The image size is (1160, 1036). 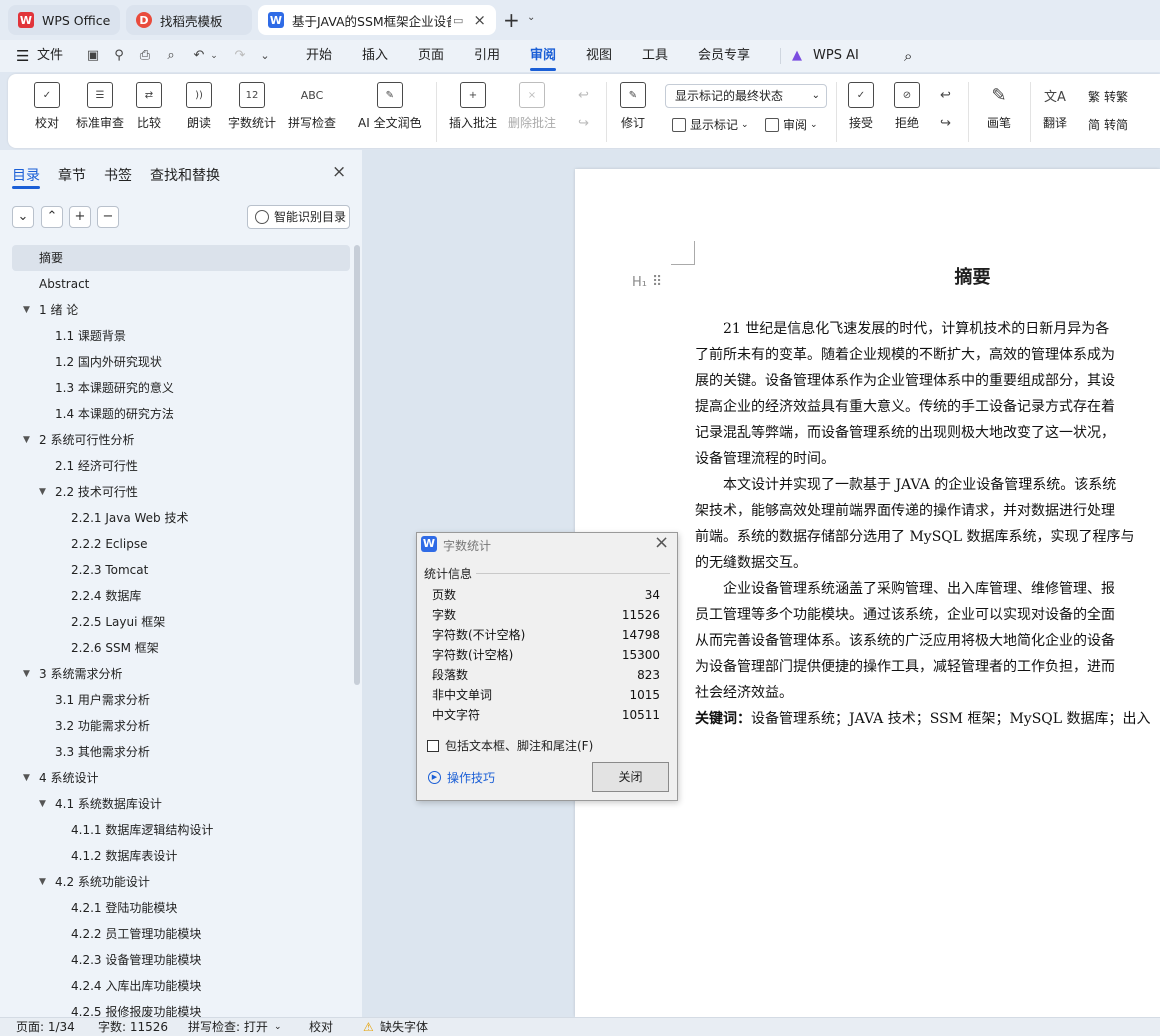 I want to click on proofread-button: ✓ 校对, so click(x=47, y=106).